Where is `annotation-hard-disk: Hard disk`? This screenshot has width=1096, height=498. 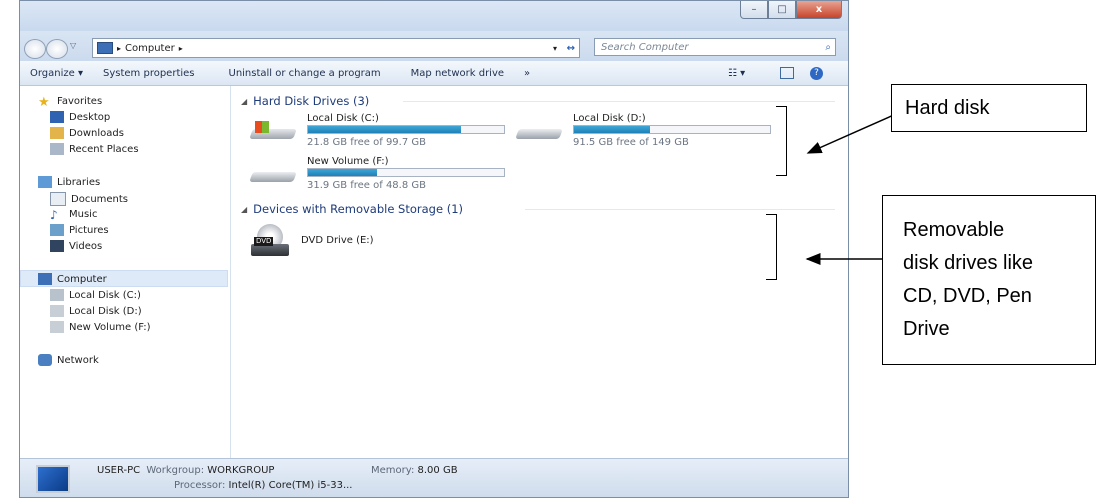
annotation-hard-disk: Hard disk is located at coordinates (989, 108).